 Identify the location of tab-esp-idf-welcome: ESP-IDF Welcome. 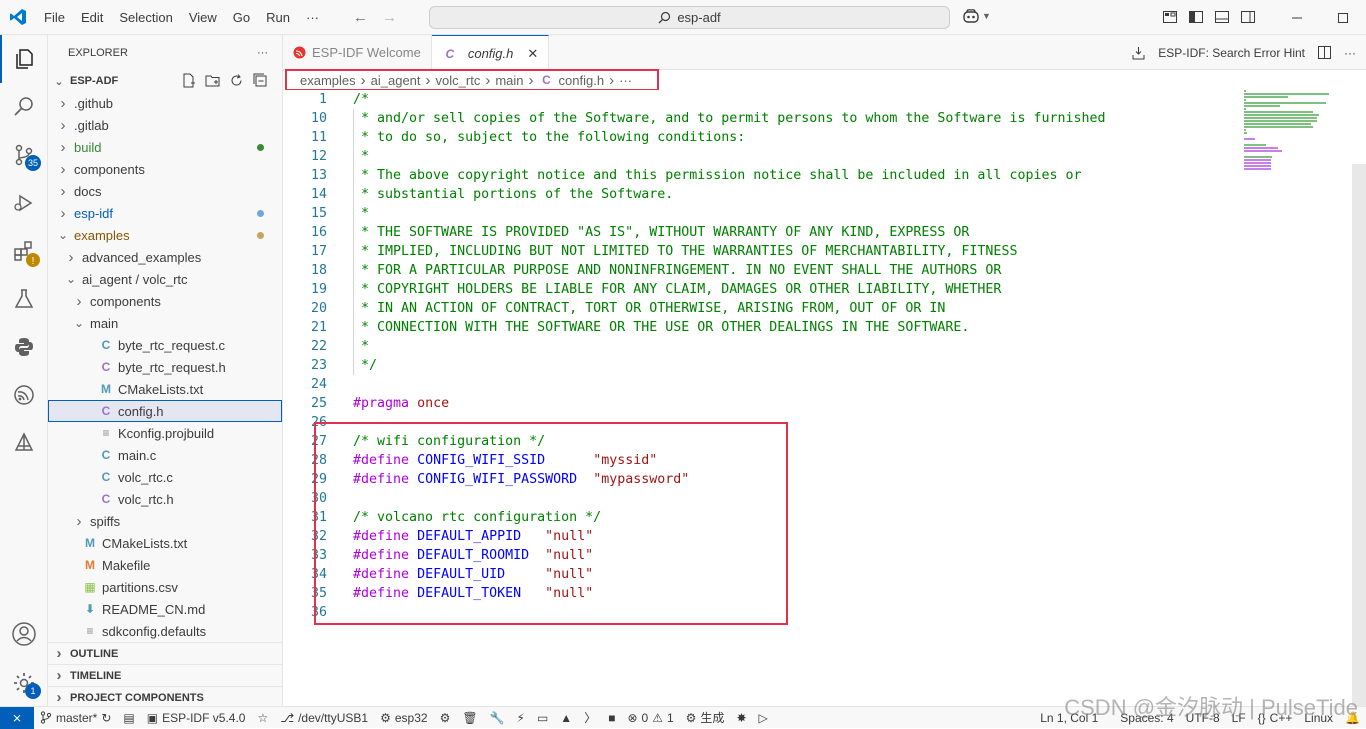
(357, 52).